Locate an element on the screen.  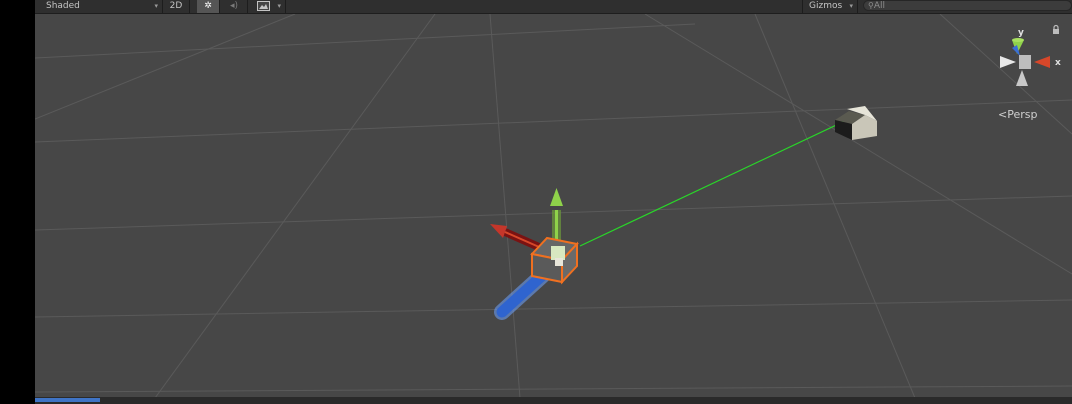
projection-toggle: <Persp is located at coordinates (1017, 114).